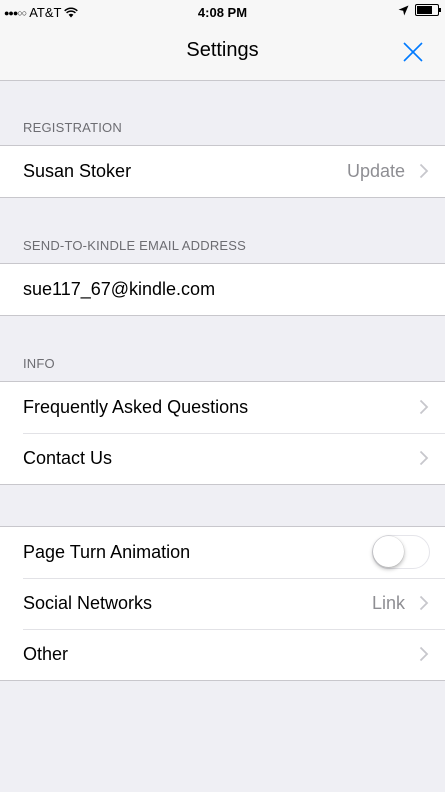 This screenshot has height=792, width=445. What do you see at coordinates (107, 552) in the screenshot?
I see `page-turn-animation-label: Page Turn Animation` at bounding box center [107, 552].